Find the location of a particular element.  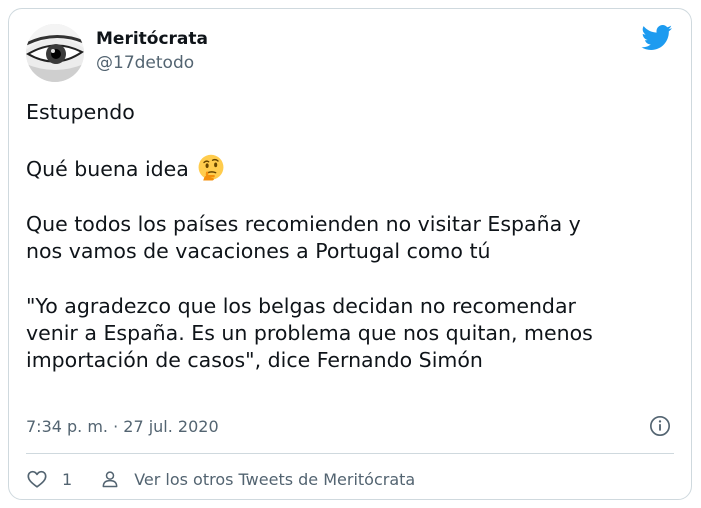

tweet-actions: 1 Ver los otros Tweets de Meritócrata is located at coordinates (220, 479).